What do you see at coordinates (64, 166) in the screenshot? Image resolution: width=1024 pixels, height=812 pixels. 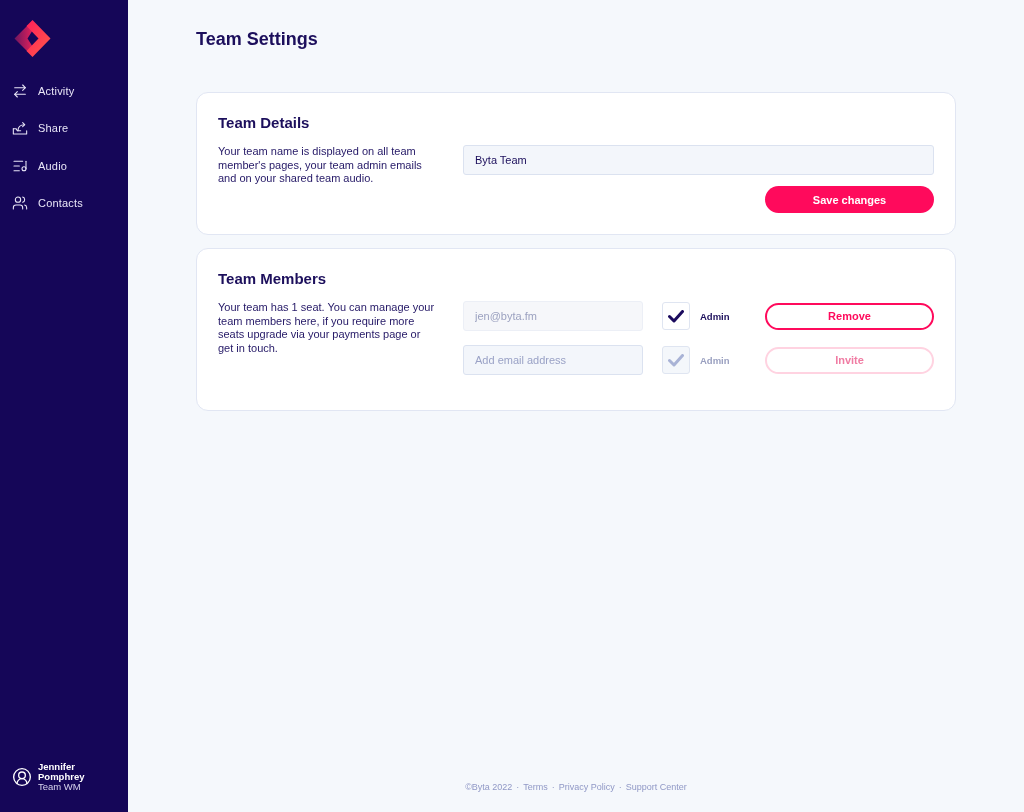 I see `nav-item: Audio` at bounding box center [64, 166].